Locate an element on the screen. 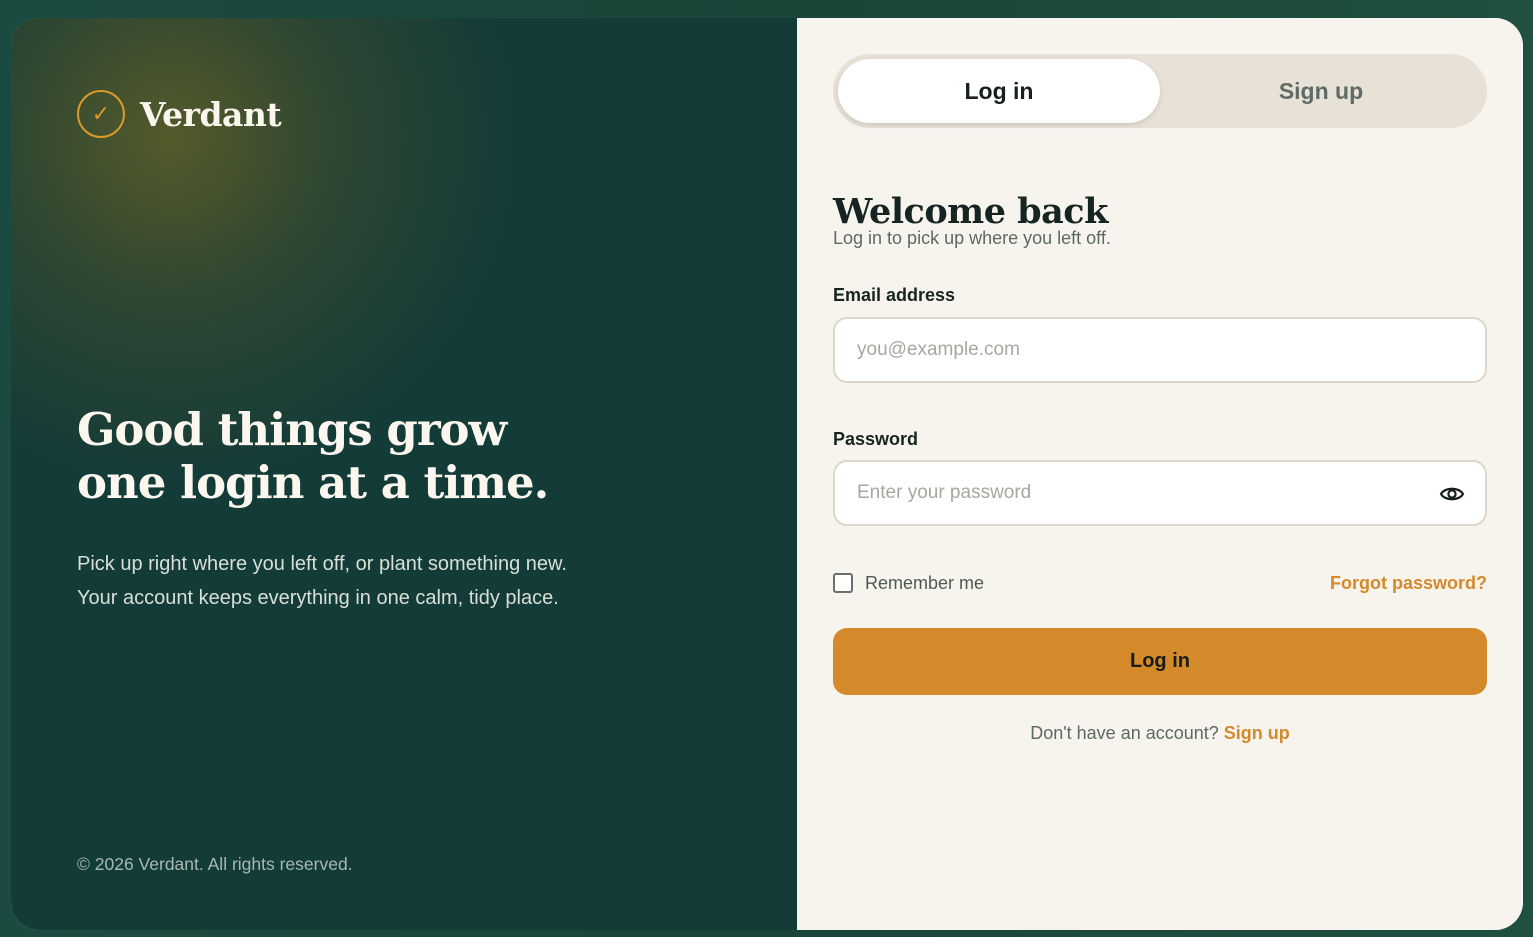  password-field-wrapper is located at coordinates (1160, 493).